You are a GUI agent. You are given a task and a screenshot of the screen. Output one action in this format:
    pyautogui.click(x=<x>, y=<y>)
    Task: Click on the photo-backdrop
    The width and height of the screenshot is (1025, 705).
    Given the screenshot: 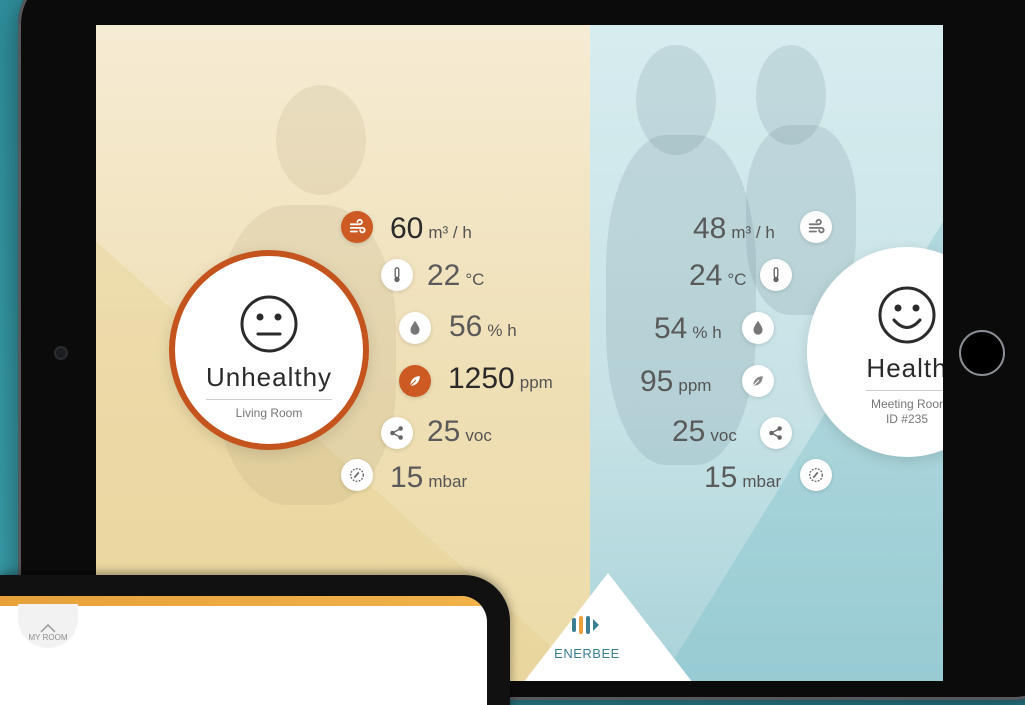 What is the action you would take?
    pyautogui.click(x=321, y=140)
    